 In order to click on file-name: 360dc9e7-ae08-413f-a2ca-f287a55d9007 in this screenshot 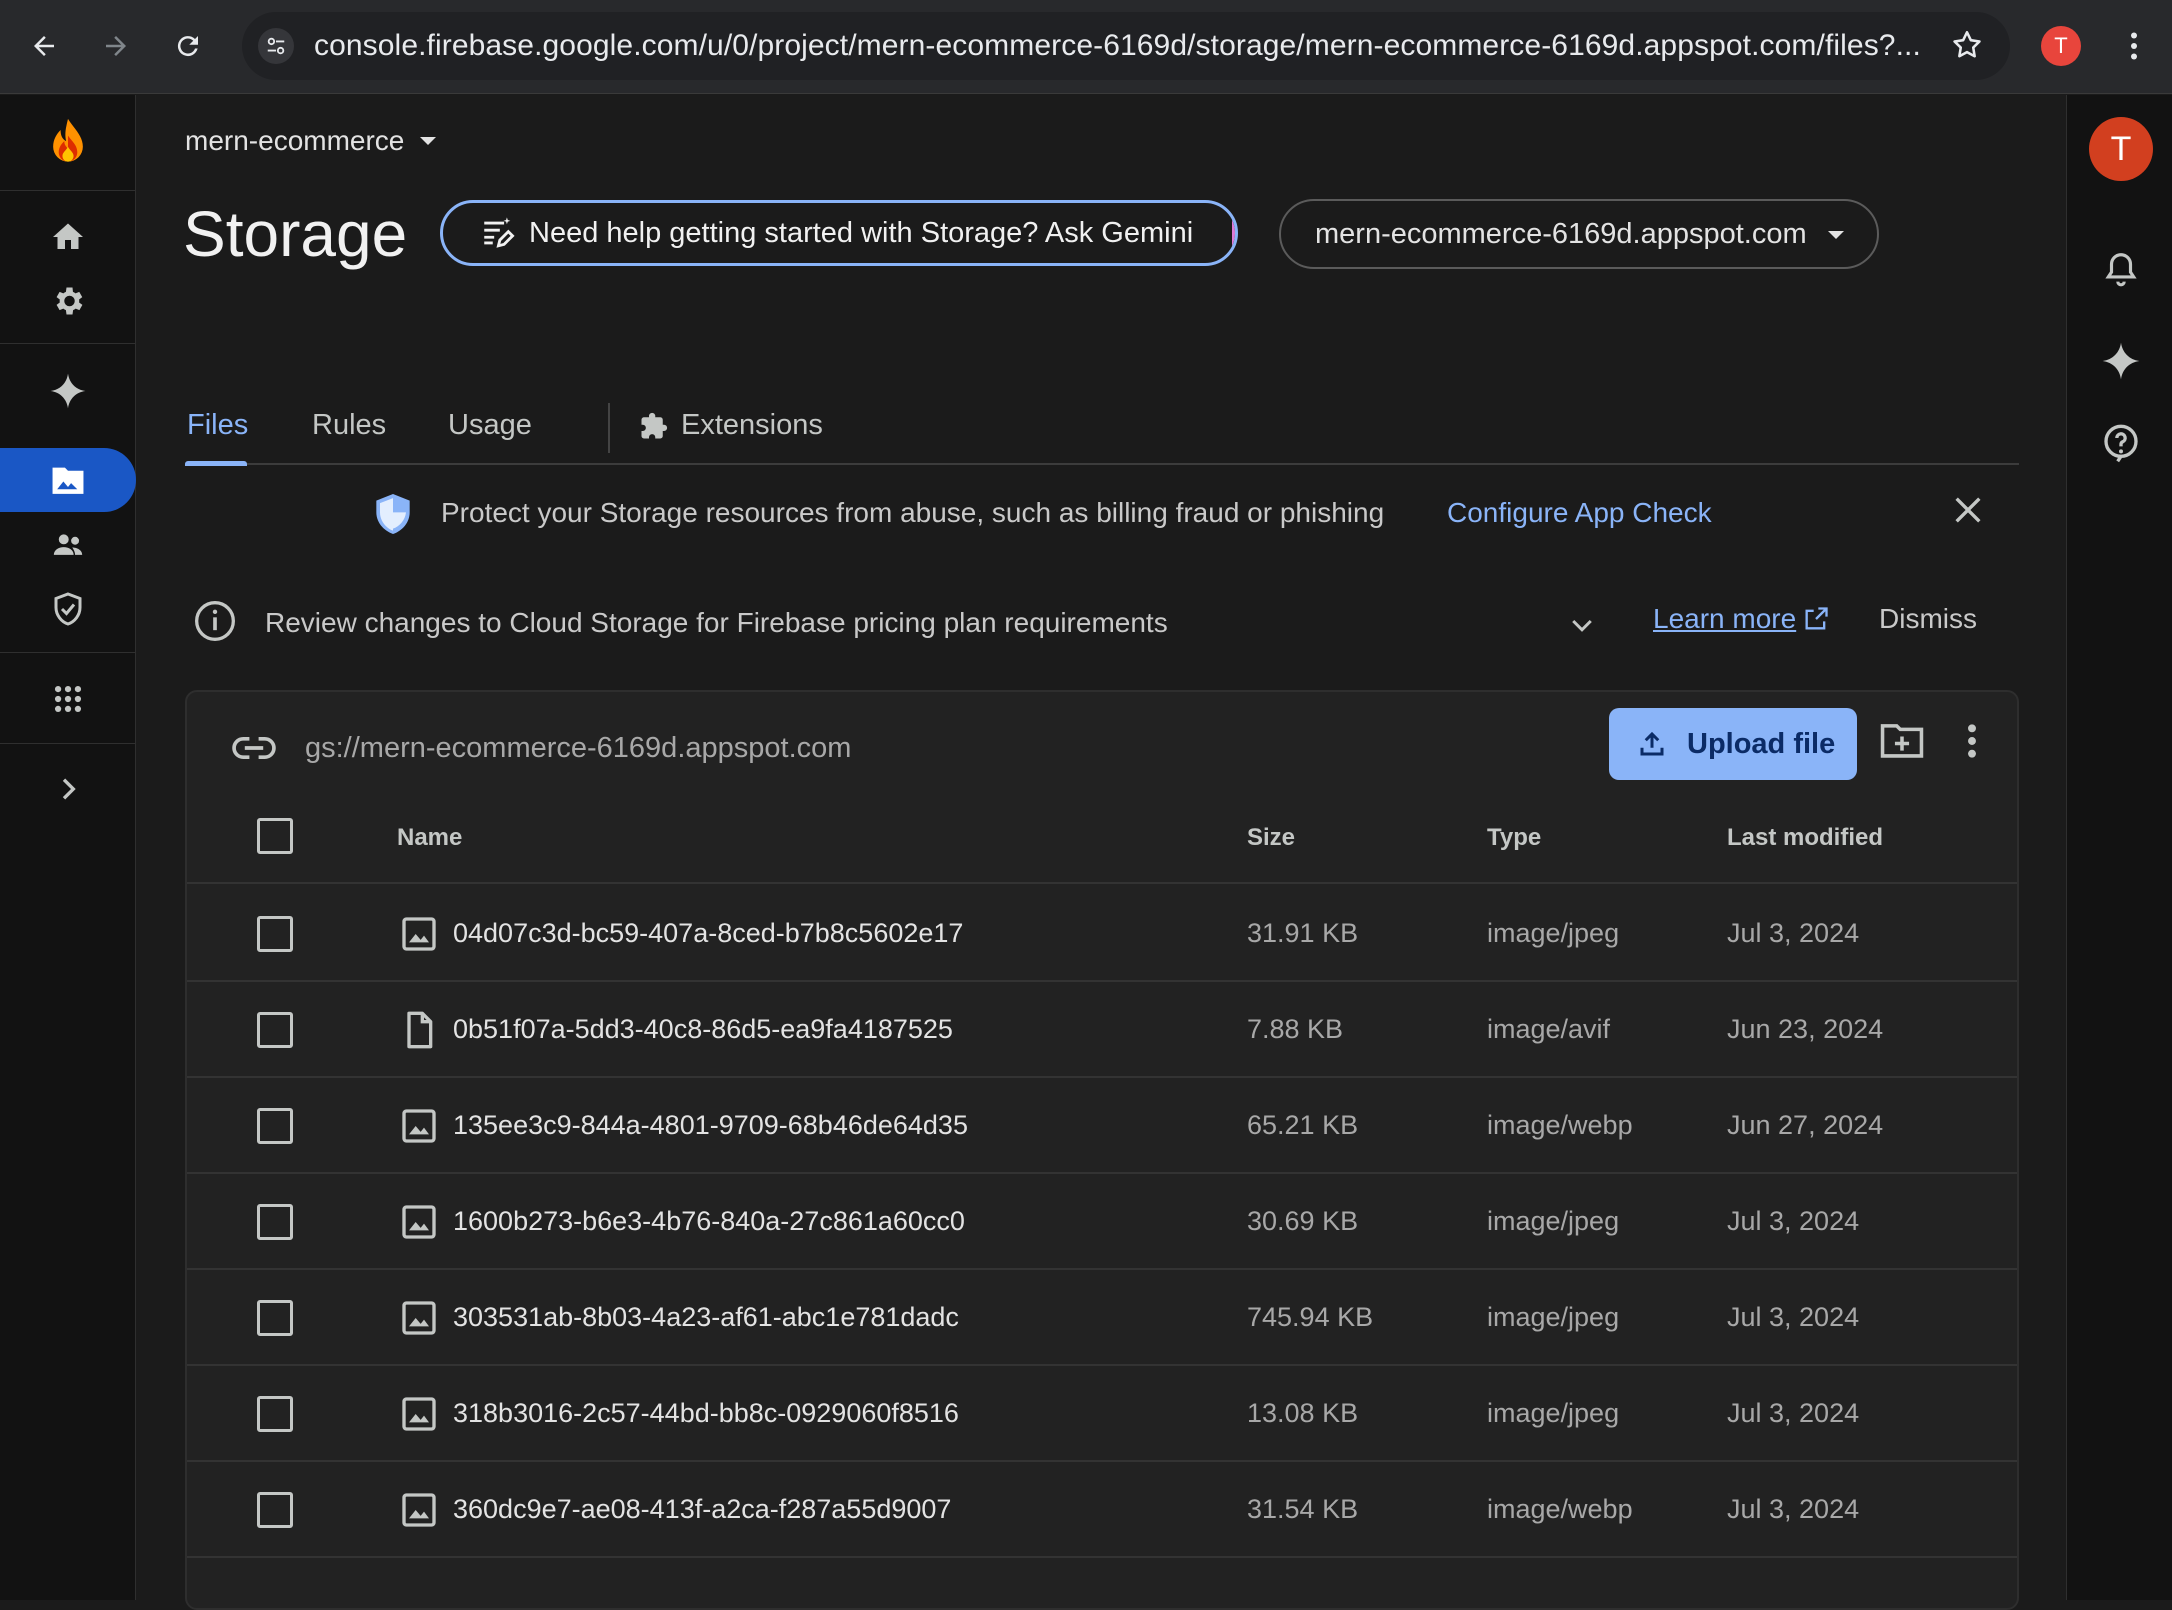, I will do `click(702, 1509)`.